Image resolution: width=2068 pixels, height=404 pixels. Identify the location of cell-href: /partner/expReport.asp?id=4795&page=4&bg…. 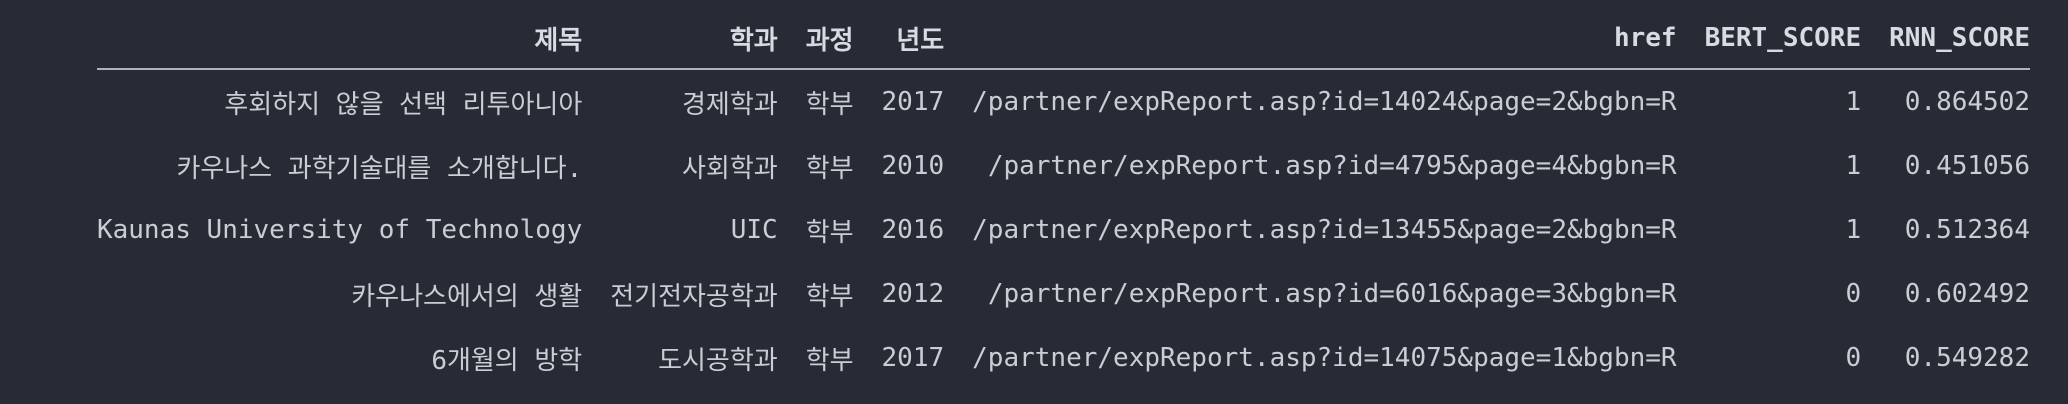
(1332, 166).